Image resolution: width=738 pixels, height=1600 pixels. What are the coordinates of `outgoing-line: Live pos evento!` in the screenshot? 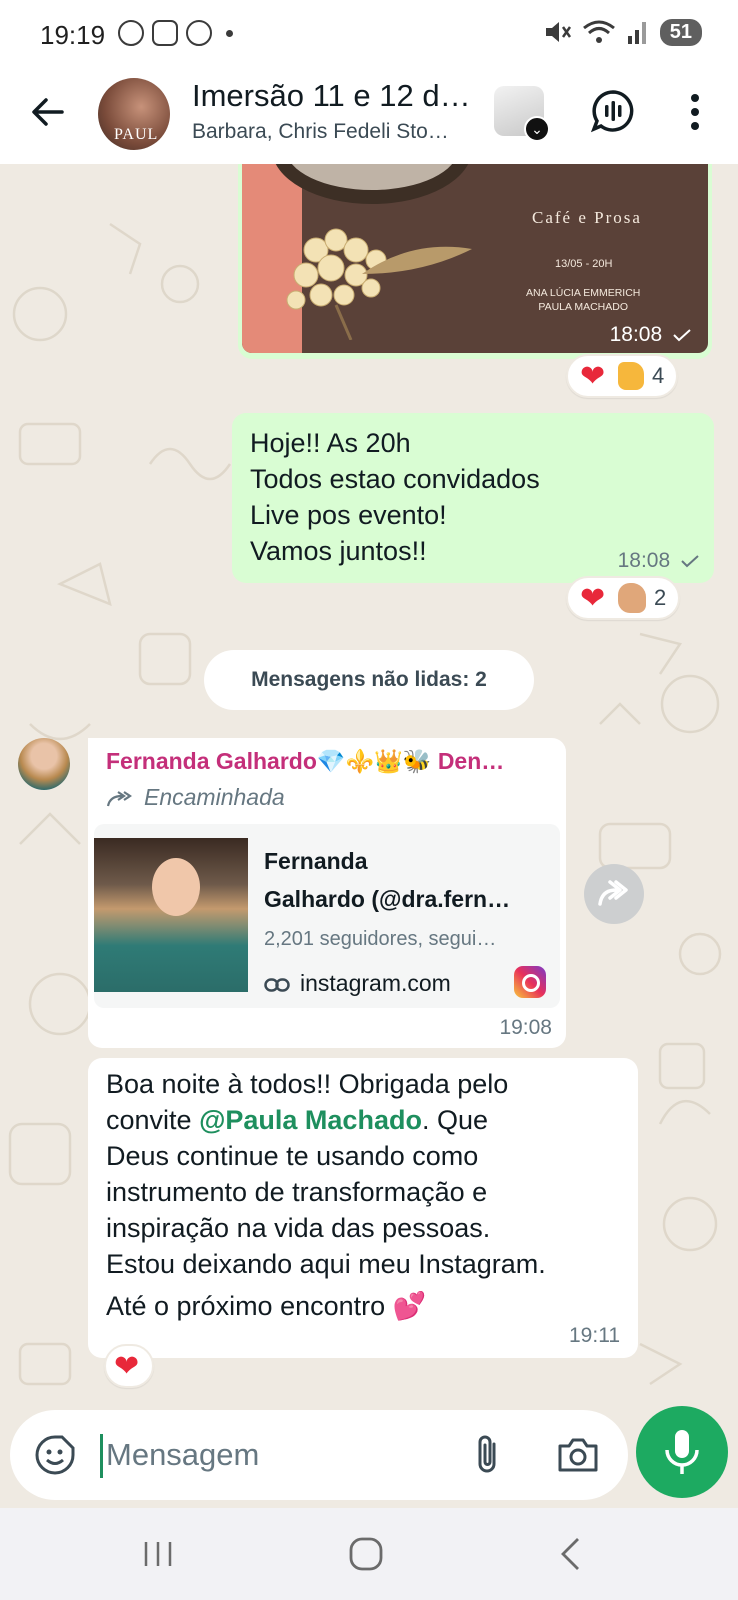 It's located at (348, 515).